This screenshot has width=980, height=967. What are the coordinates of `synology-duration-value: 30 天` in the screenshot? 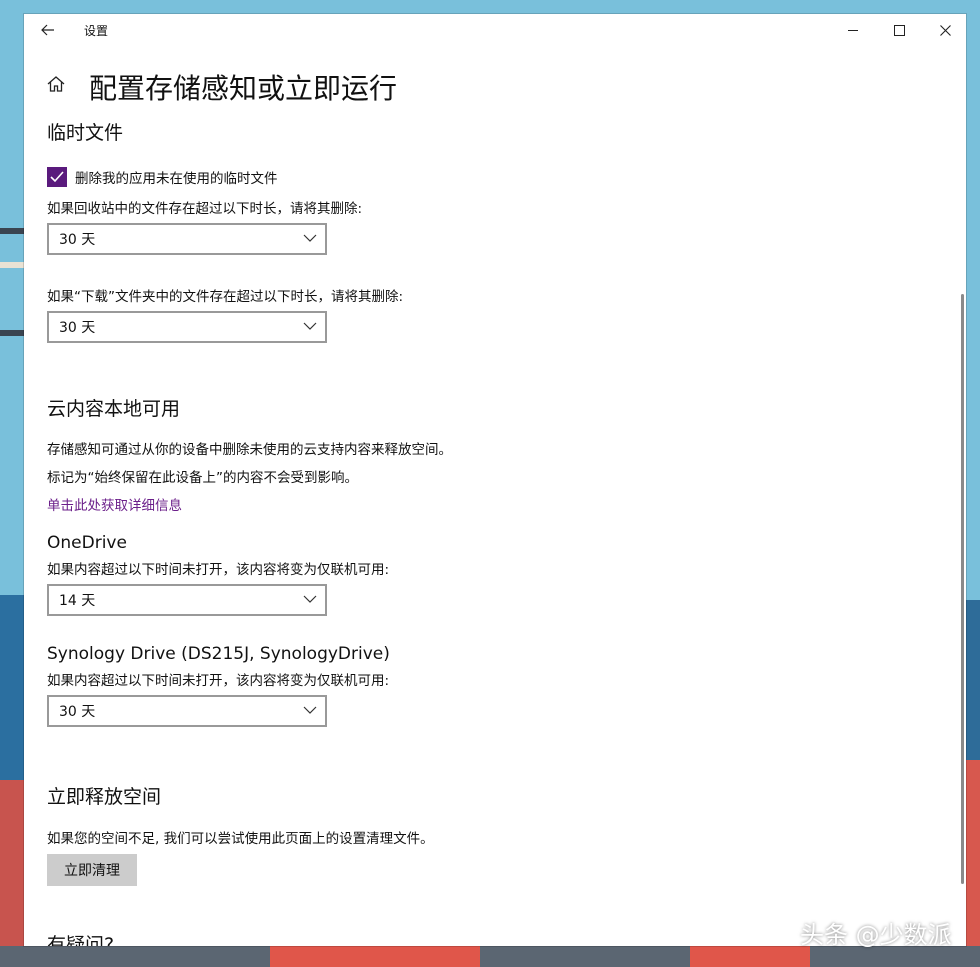 It's located at (77, 712).